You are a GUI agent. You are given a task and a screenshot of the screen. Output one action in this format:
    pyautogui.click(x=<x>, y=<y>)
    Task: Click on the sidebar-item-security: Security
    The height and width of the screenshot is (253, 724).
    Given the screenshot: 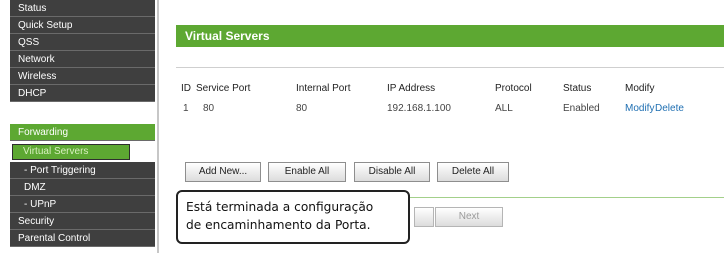 What is the action you would take?
    pyautogui.click(x=82, y=221)
    